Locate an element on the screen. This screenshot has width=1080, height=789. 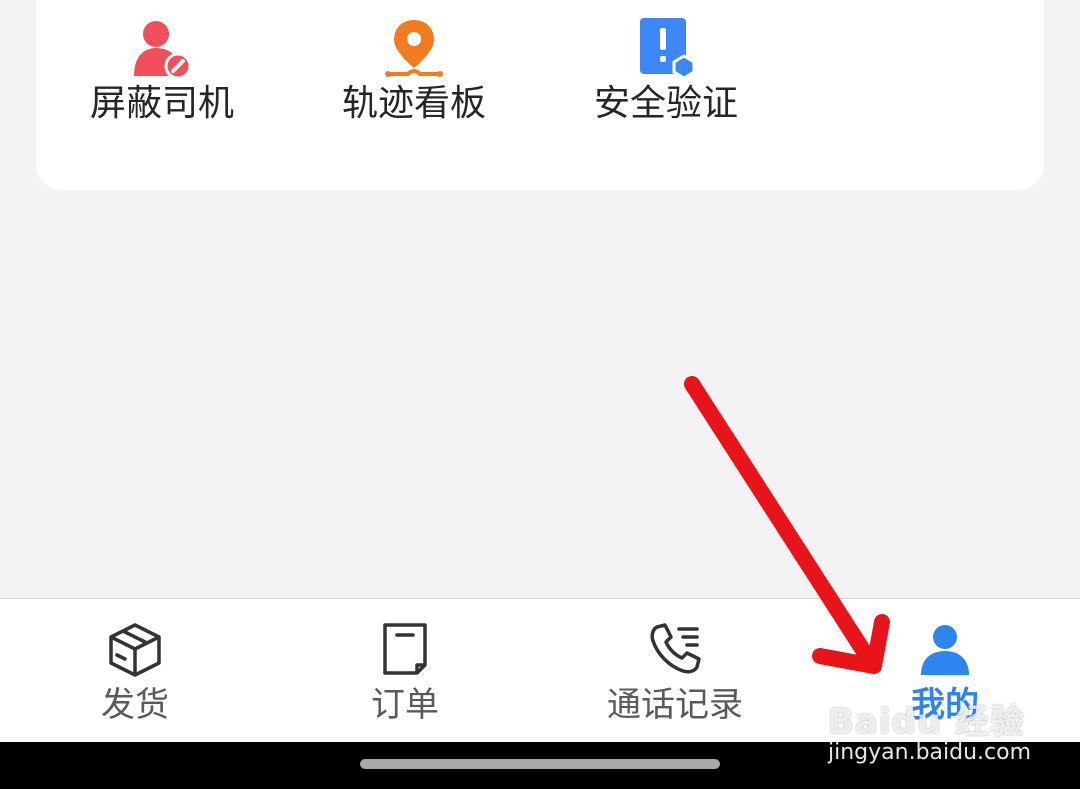
tab-label: 通话记录 is located at coordinates (675, 705).